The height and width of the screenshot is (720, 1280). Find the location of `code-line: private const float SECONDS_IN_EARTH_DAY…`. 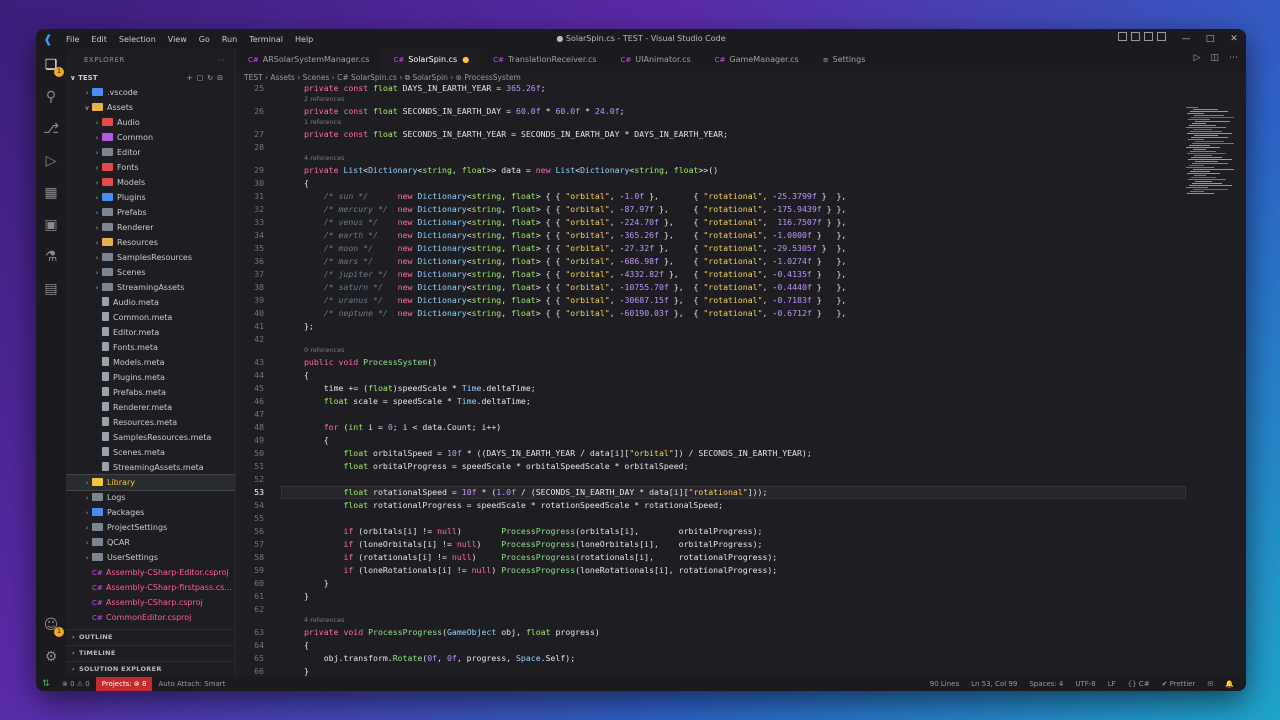

code-line: private const float SECONDS_IN_EARTH_DAY… is located at coordinates (464, 111).